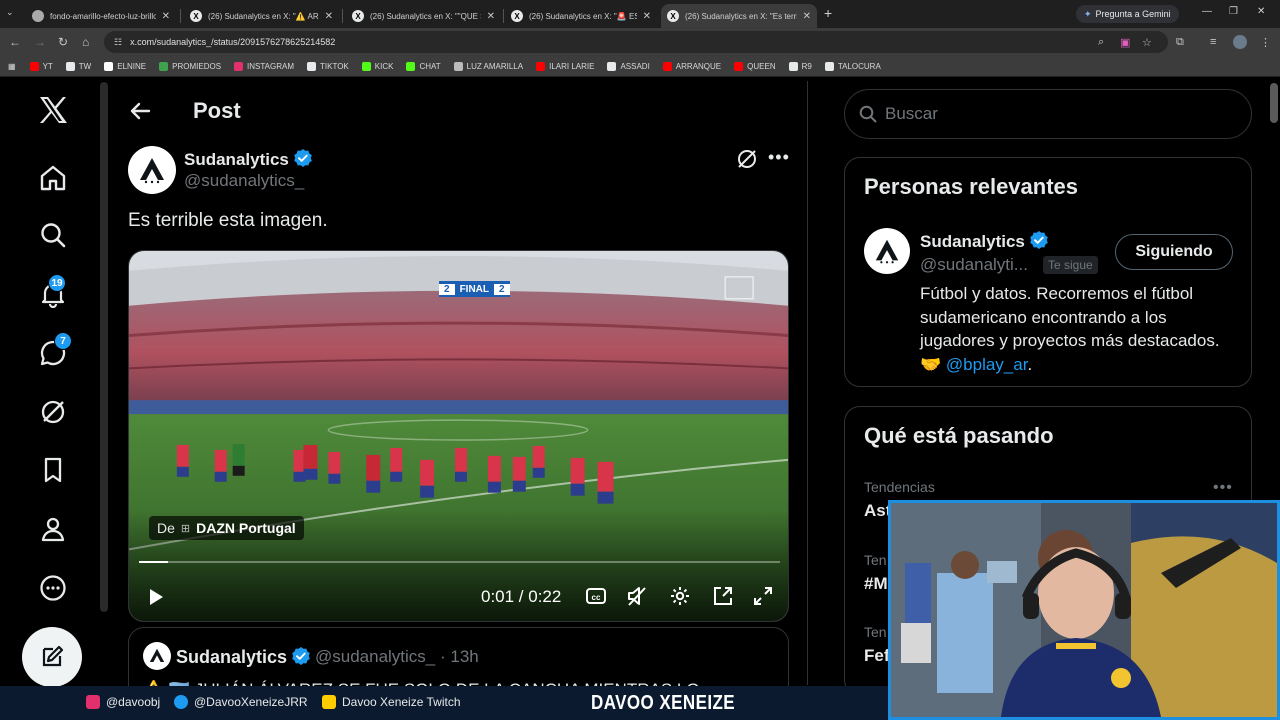  Describe the element at coordinates (1055, 114) in the screenshot. I see `search-input` at that location.